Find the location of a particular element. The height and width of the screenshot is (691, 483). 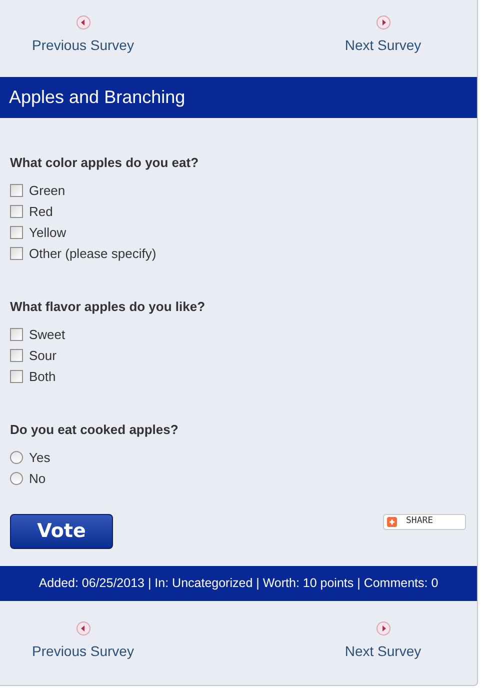

survey-title: Apples and Branching is located at coordinates (97, 97).